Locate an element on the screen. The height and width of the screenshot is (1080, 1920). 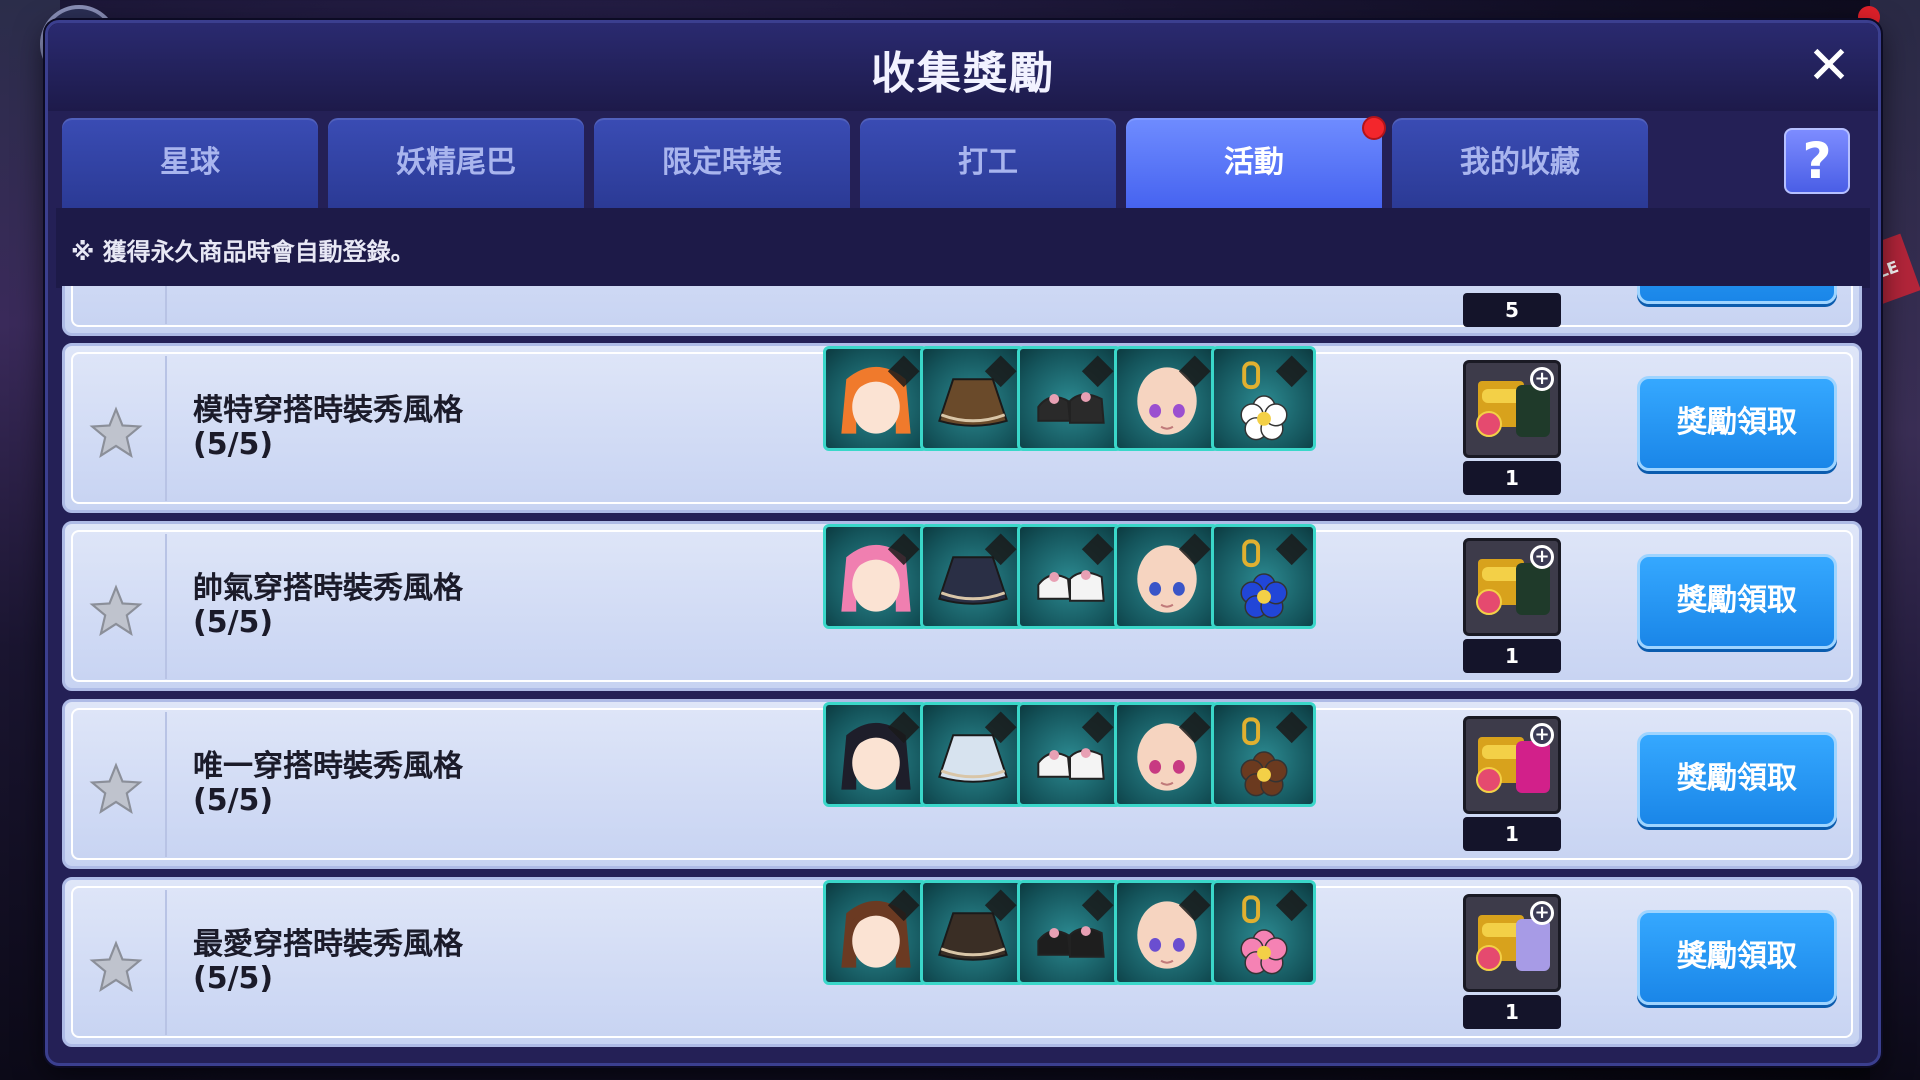
collection-row: 最愛穿搭時裝秀風格 (5/5) +1 獎勵領取 is located at coordinates (962, 962).